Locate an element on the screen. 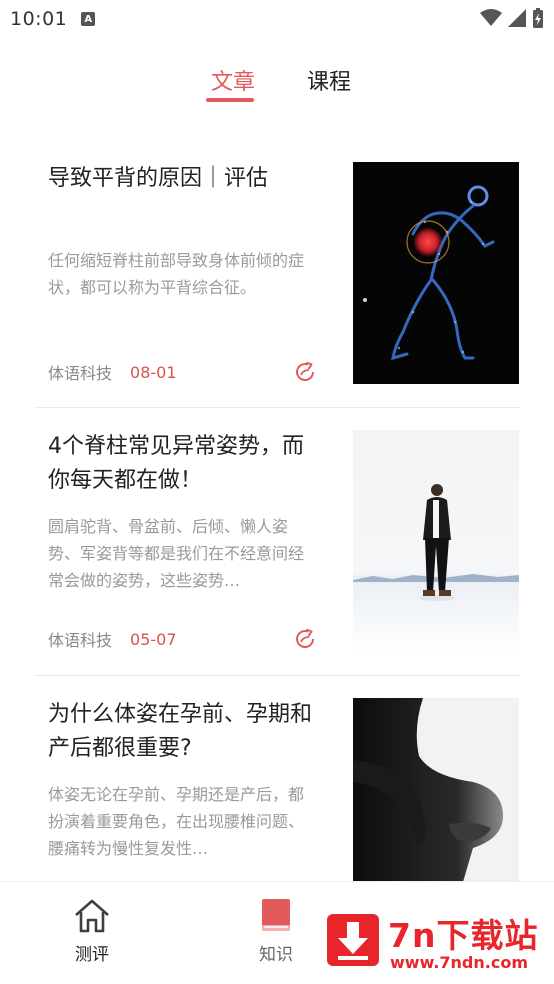  watermark-title: 7n下载站 is located at coordinates (463, 935).